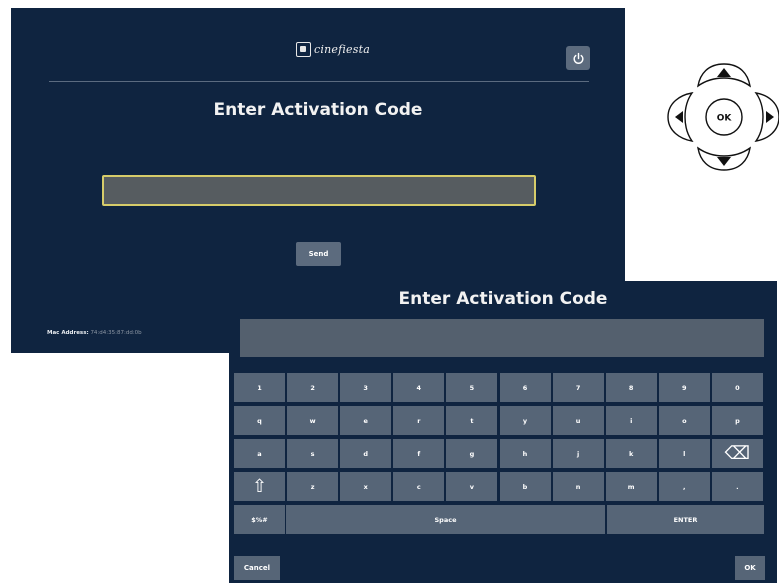 Image resolution: width=779 pixels, height=585 pixels. I want to click on mac-address-label: Mac Address:, so click(68, 333).